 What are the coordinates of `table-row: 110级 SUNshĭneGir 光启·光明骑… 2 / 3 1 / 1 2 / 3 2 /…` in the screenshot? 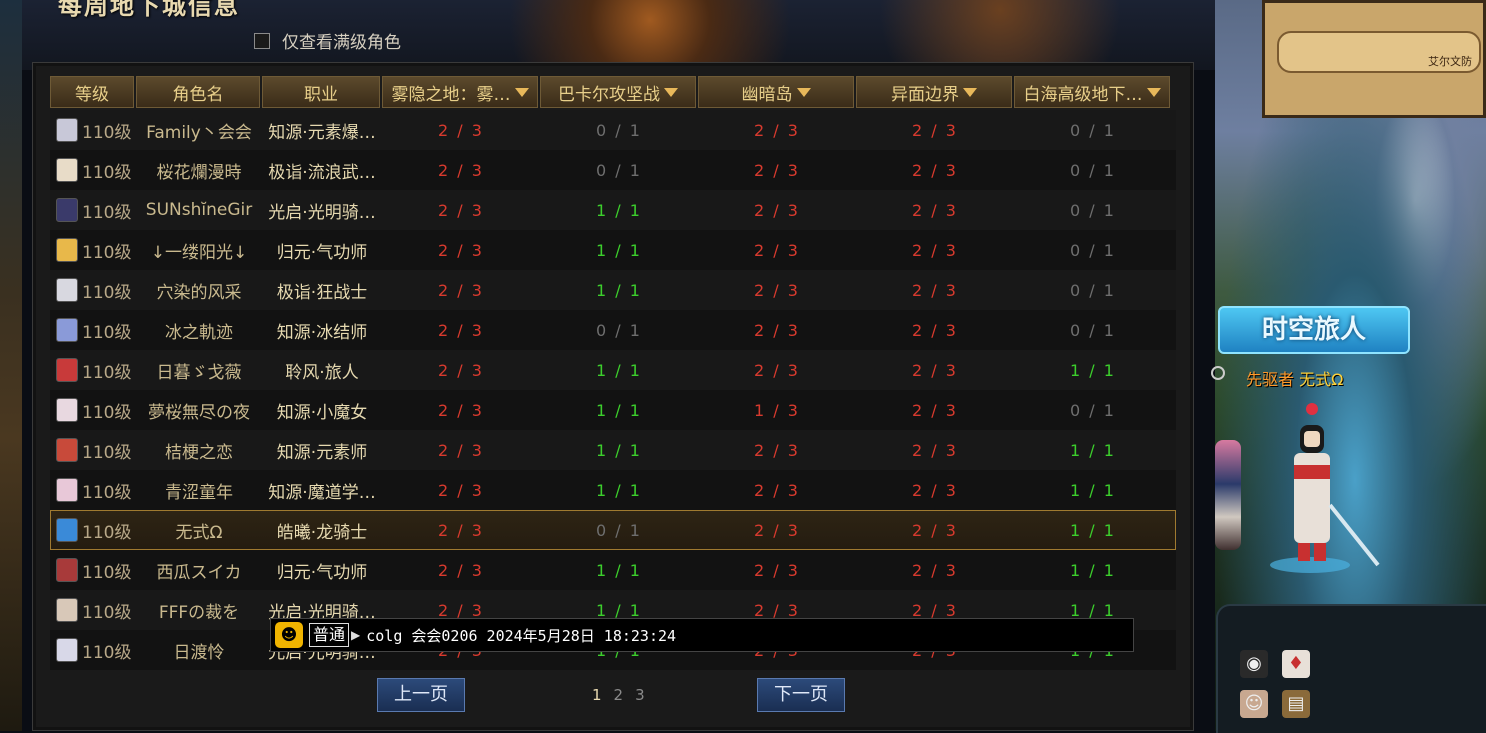 It's located at (613, 210).